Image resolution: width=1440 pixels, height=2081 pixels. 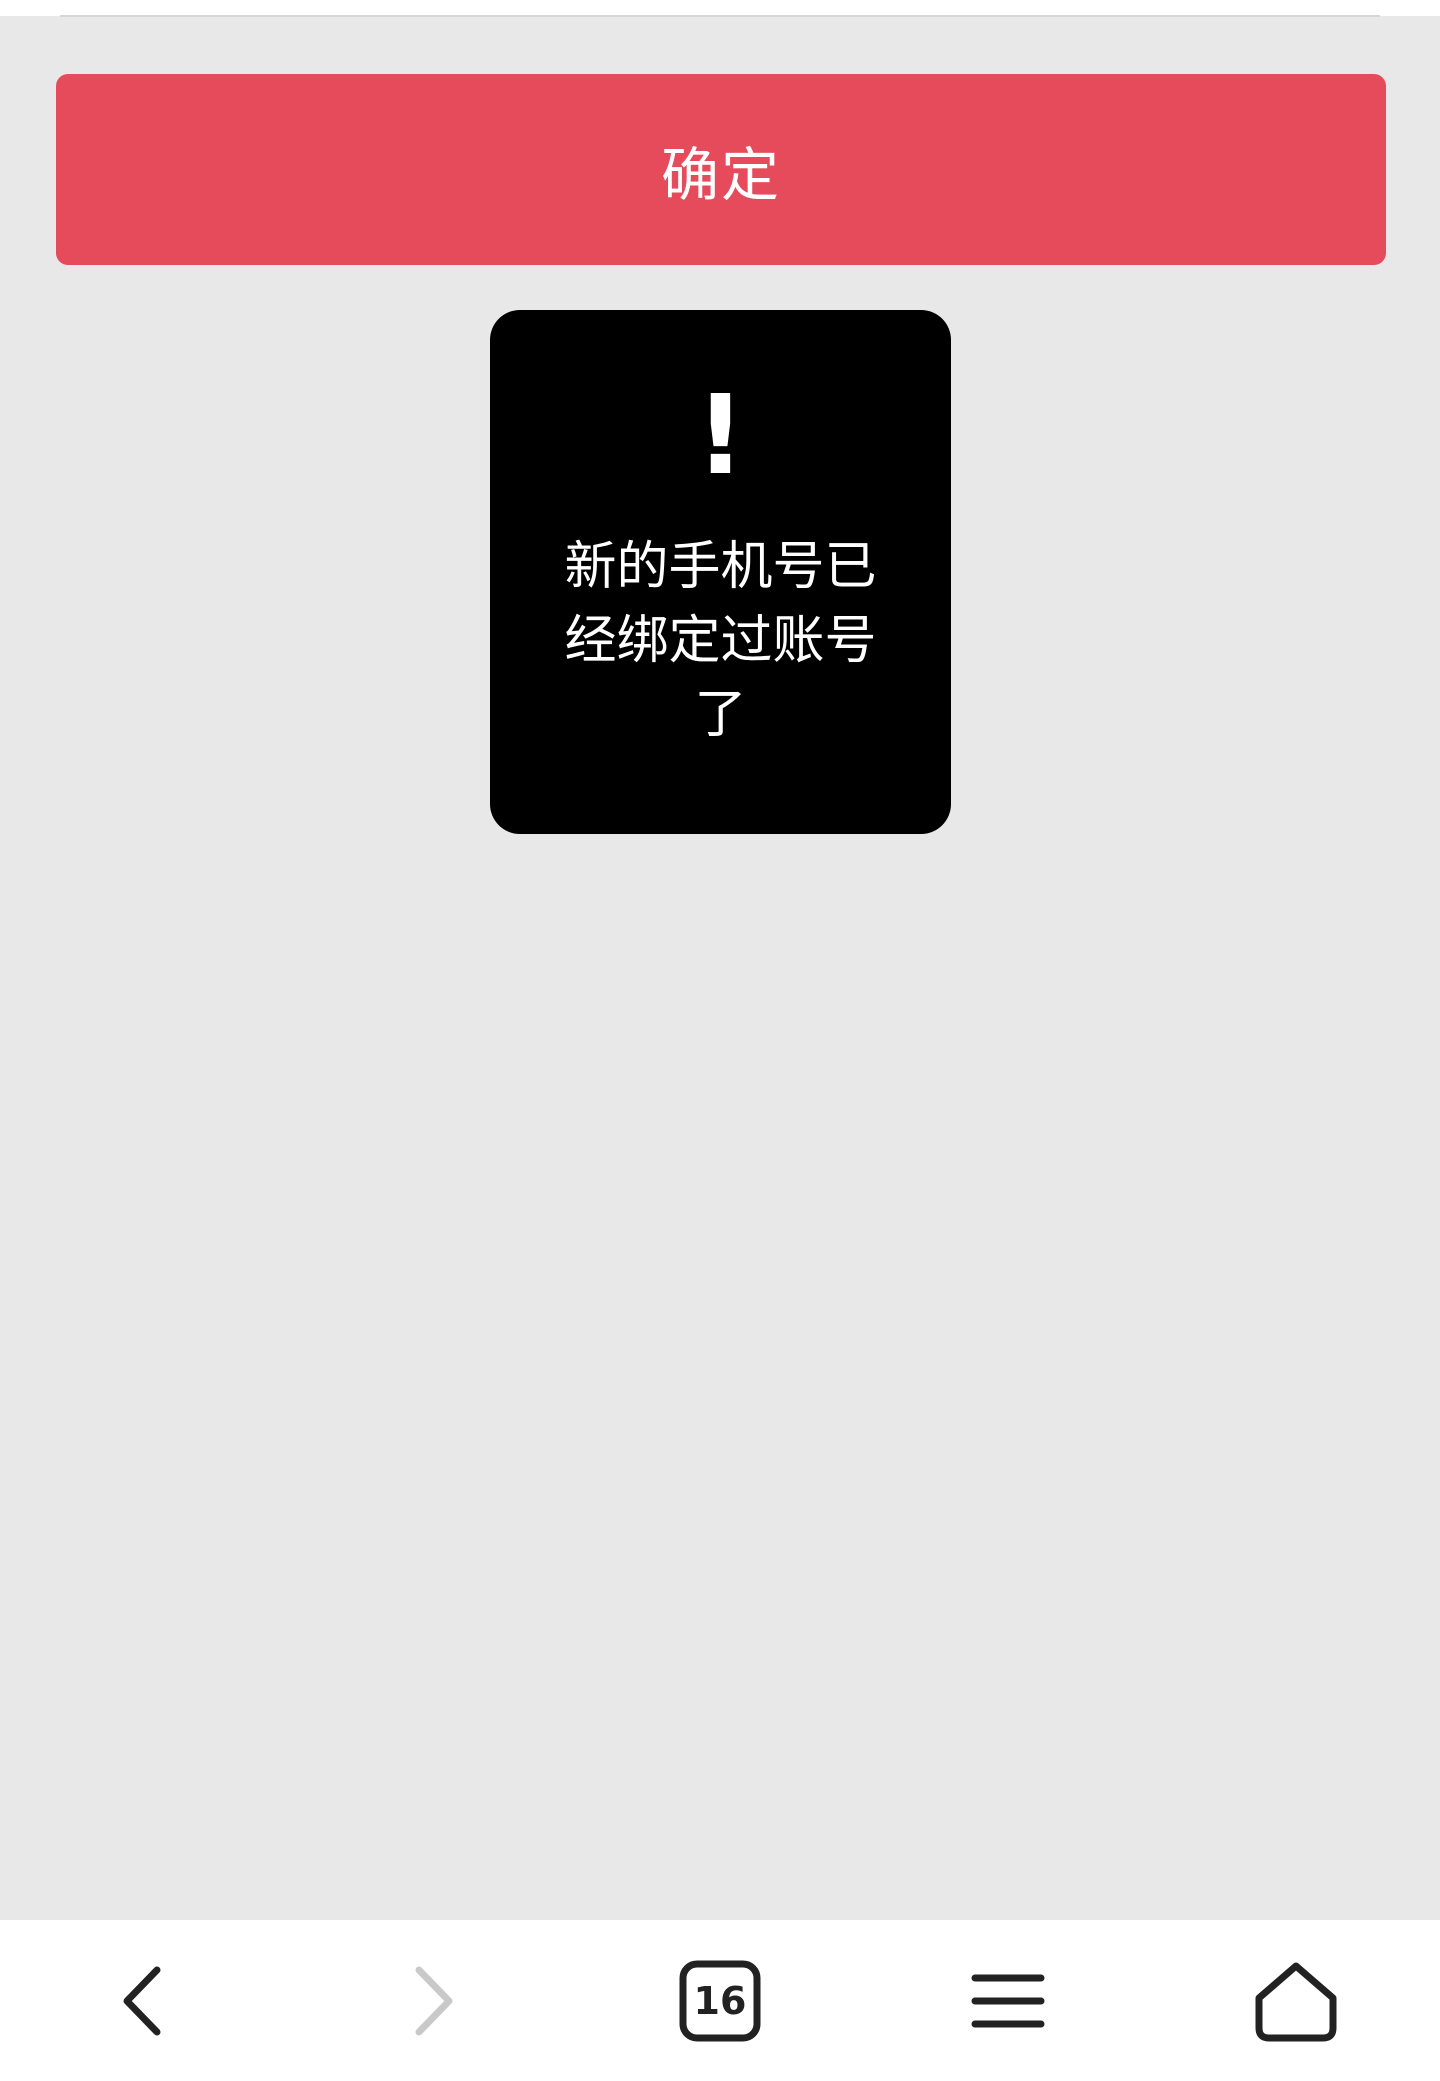 I want to click on forward-button, so click(x=432, y=2001).